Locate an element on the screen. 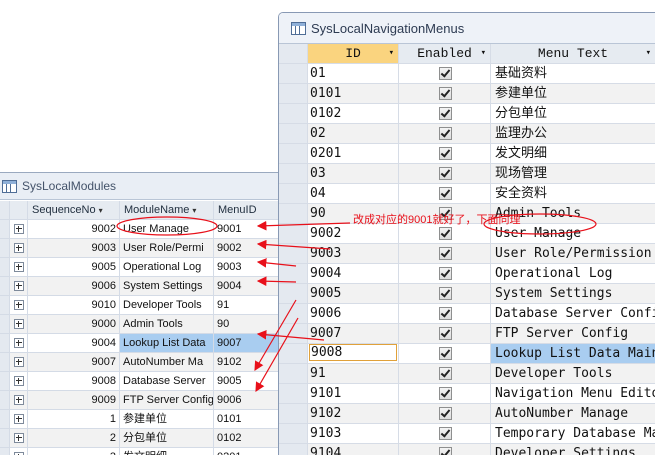  cell-id: 04 is located at coordinates (353, 193).